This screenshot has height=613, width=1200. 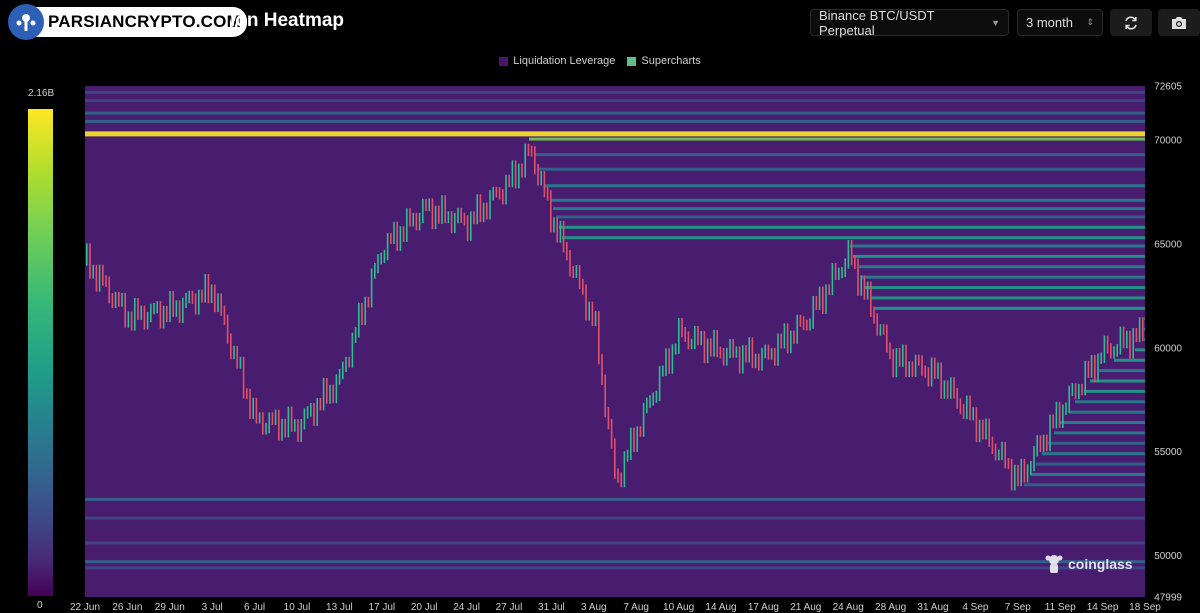 I want to click on x-tick-label: 29 Jun, so click(x=170, y=607).